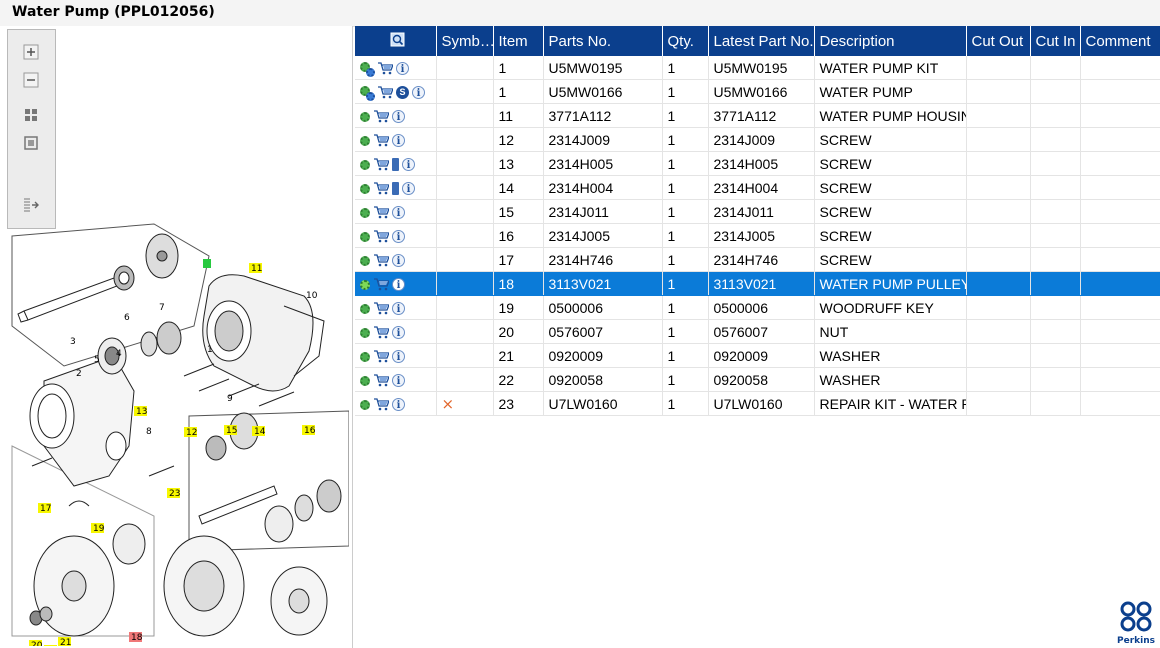 Image resolution: width=1160 pixels, height=648 pixels. I want to click on cell-qty: 1, so click(685, 331).